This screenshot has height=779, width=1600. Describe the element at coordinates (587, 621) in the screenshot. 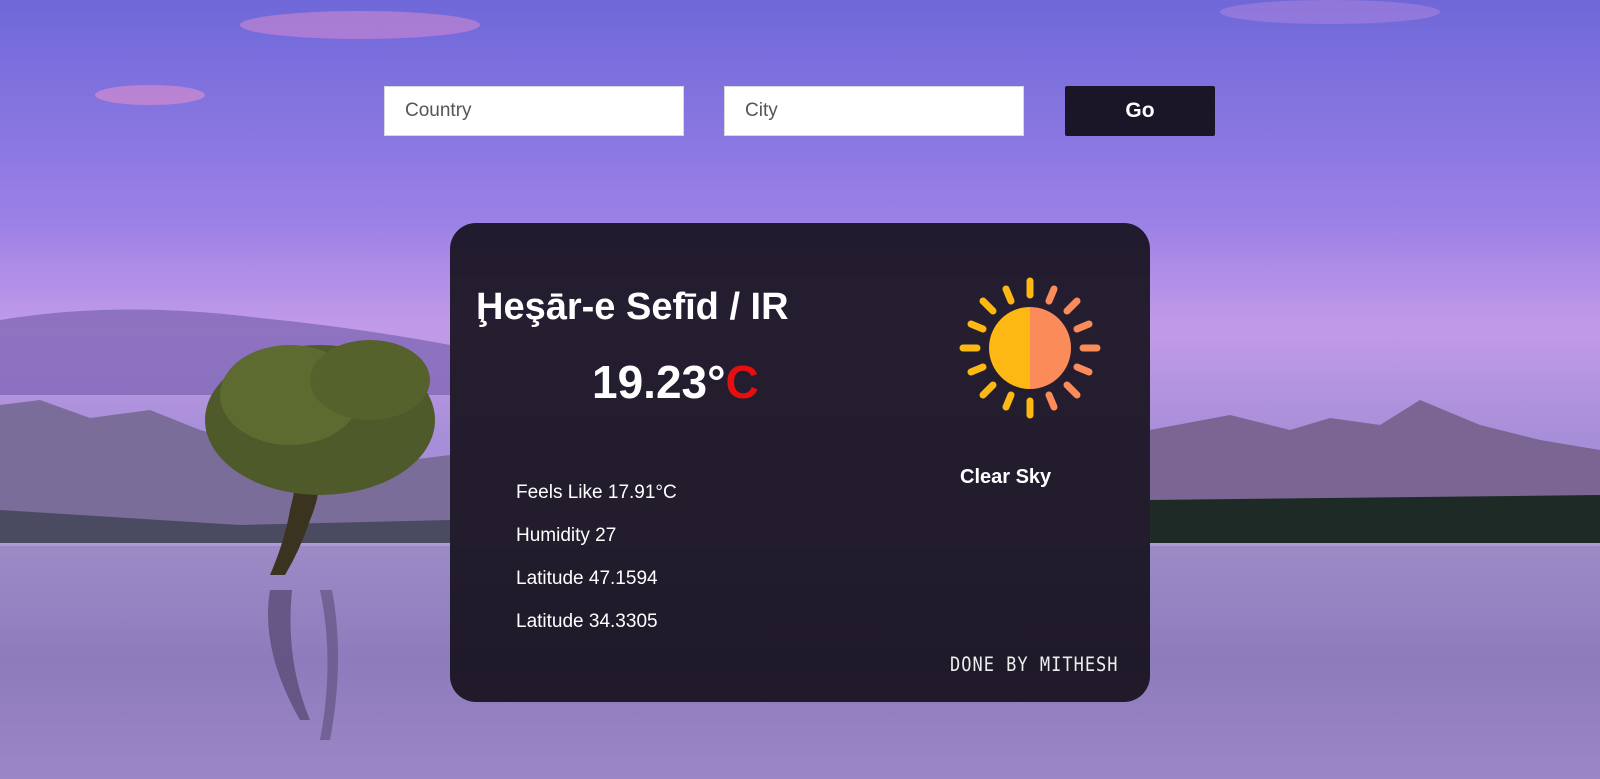

I see `longitude-text: Latitude 34.3305` at that location.